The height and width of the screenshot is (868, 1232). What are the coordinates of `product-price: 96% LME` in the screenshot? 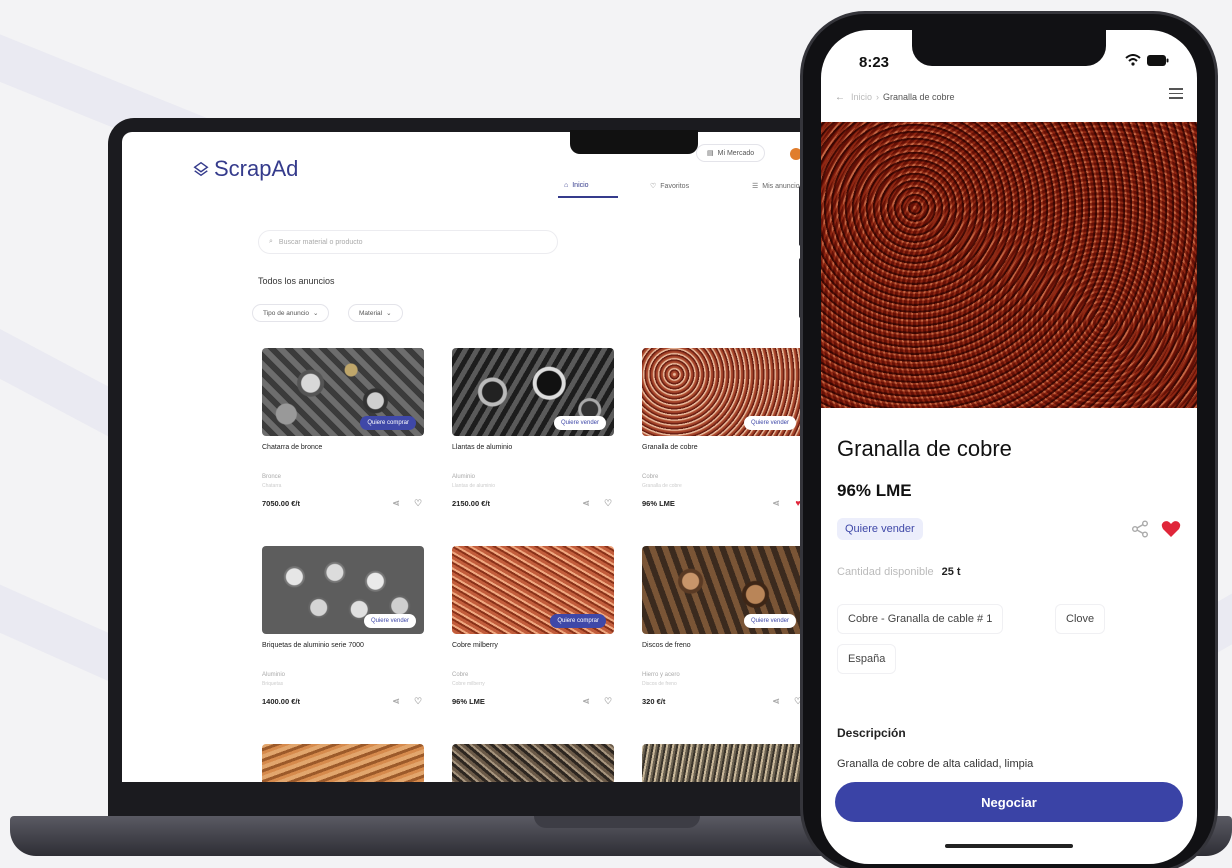 It's located at (874, 490).